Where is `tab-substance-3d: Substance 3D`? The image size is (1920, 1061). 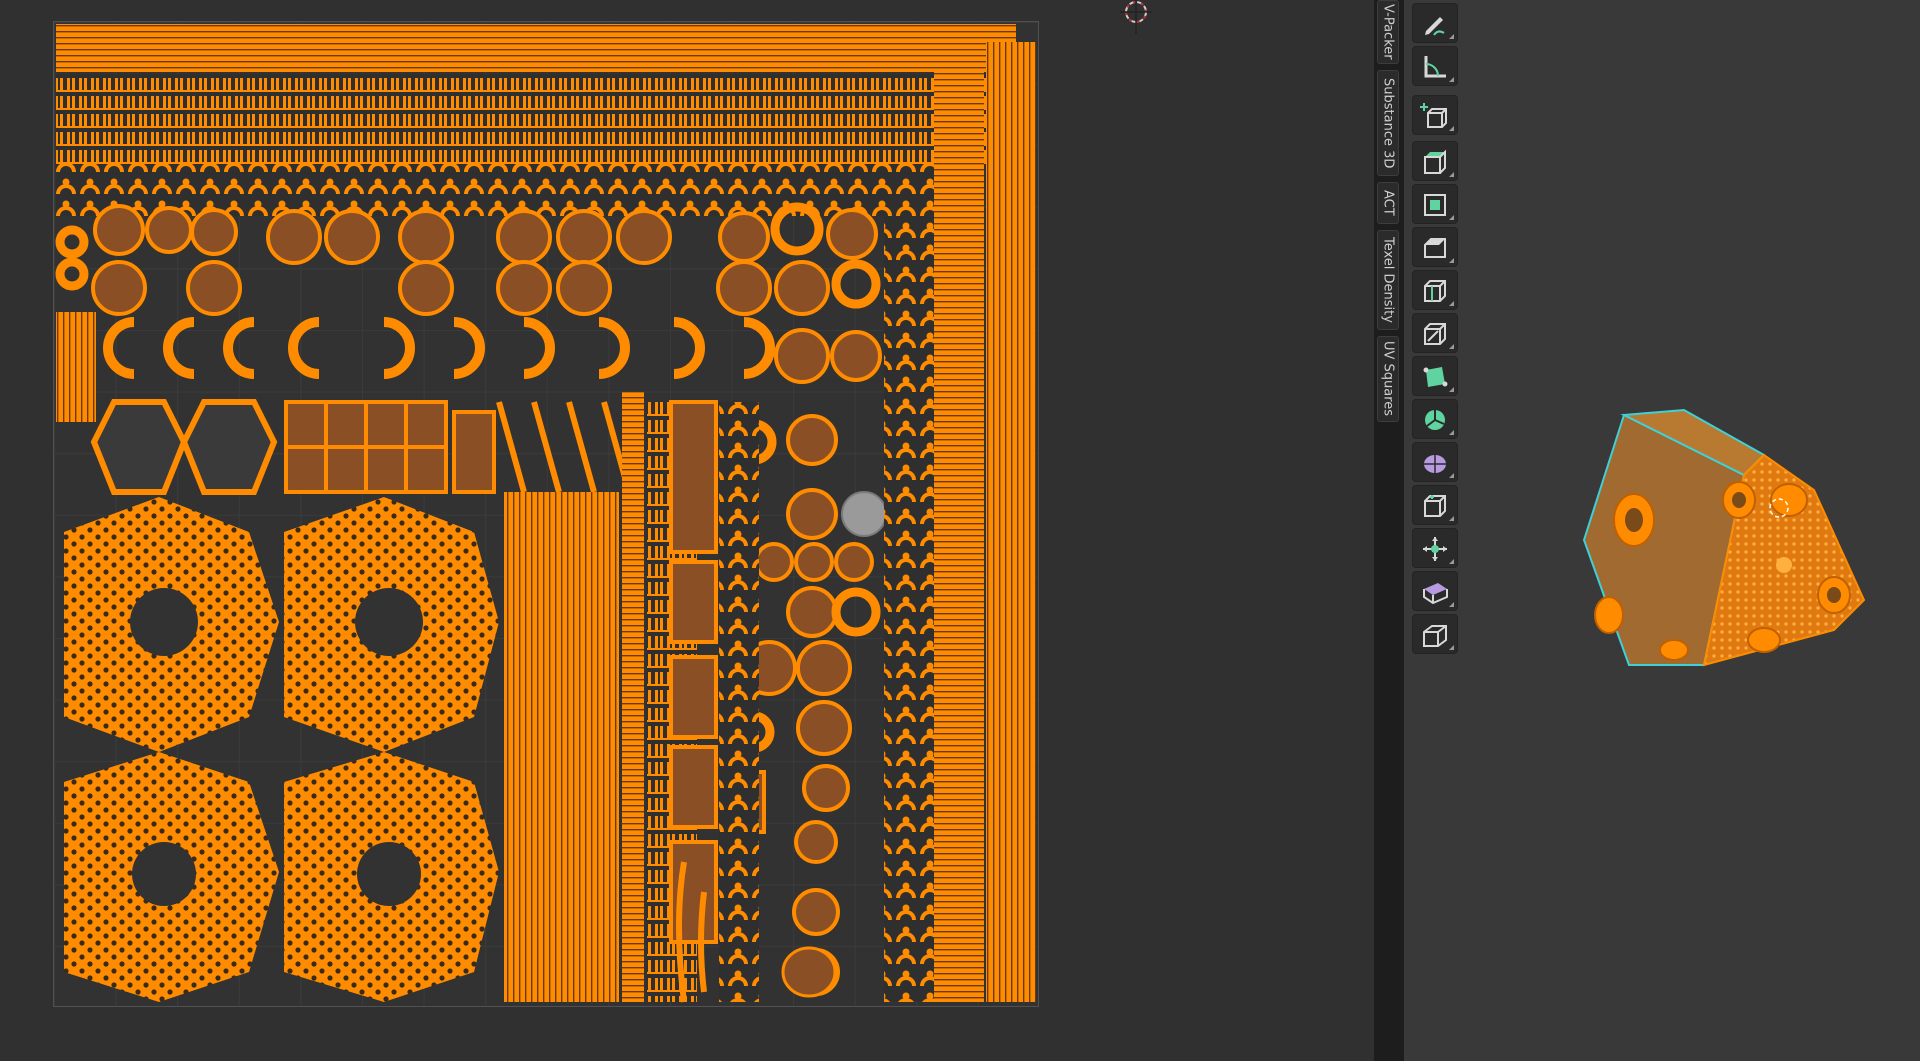
tab-substance-3d: Substance 3D is located at coordinates (1388, 123).